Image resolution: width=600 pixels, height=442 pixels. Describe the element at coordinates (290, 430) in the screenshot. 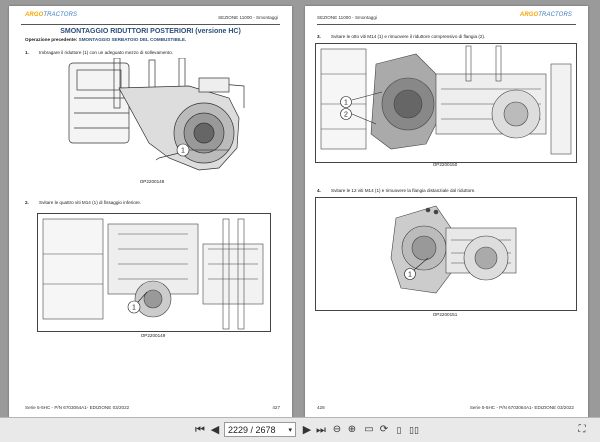

I see `chevron-down-icon: ▾` at that location.